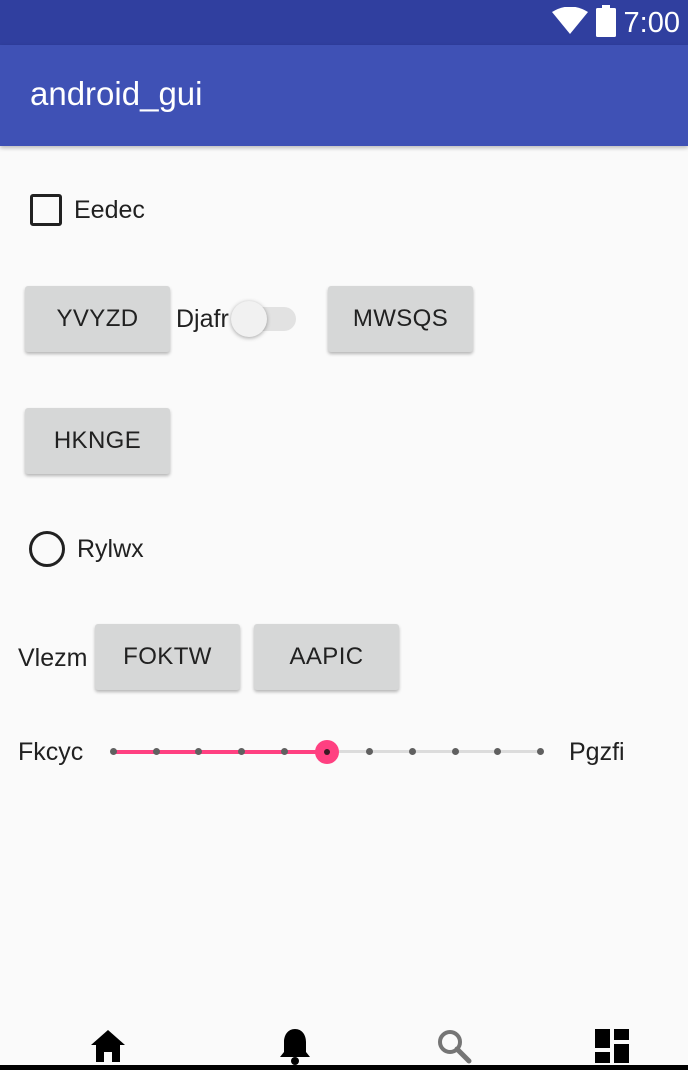  Describe the element at coordinates (109, 209) in the screenshot. I see `checkbox-label: Eedec` at that location.